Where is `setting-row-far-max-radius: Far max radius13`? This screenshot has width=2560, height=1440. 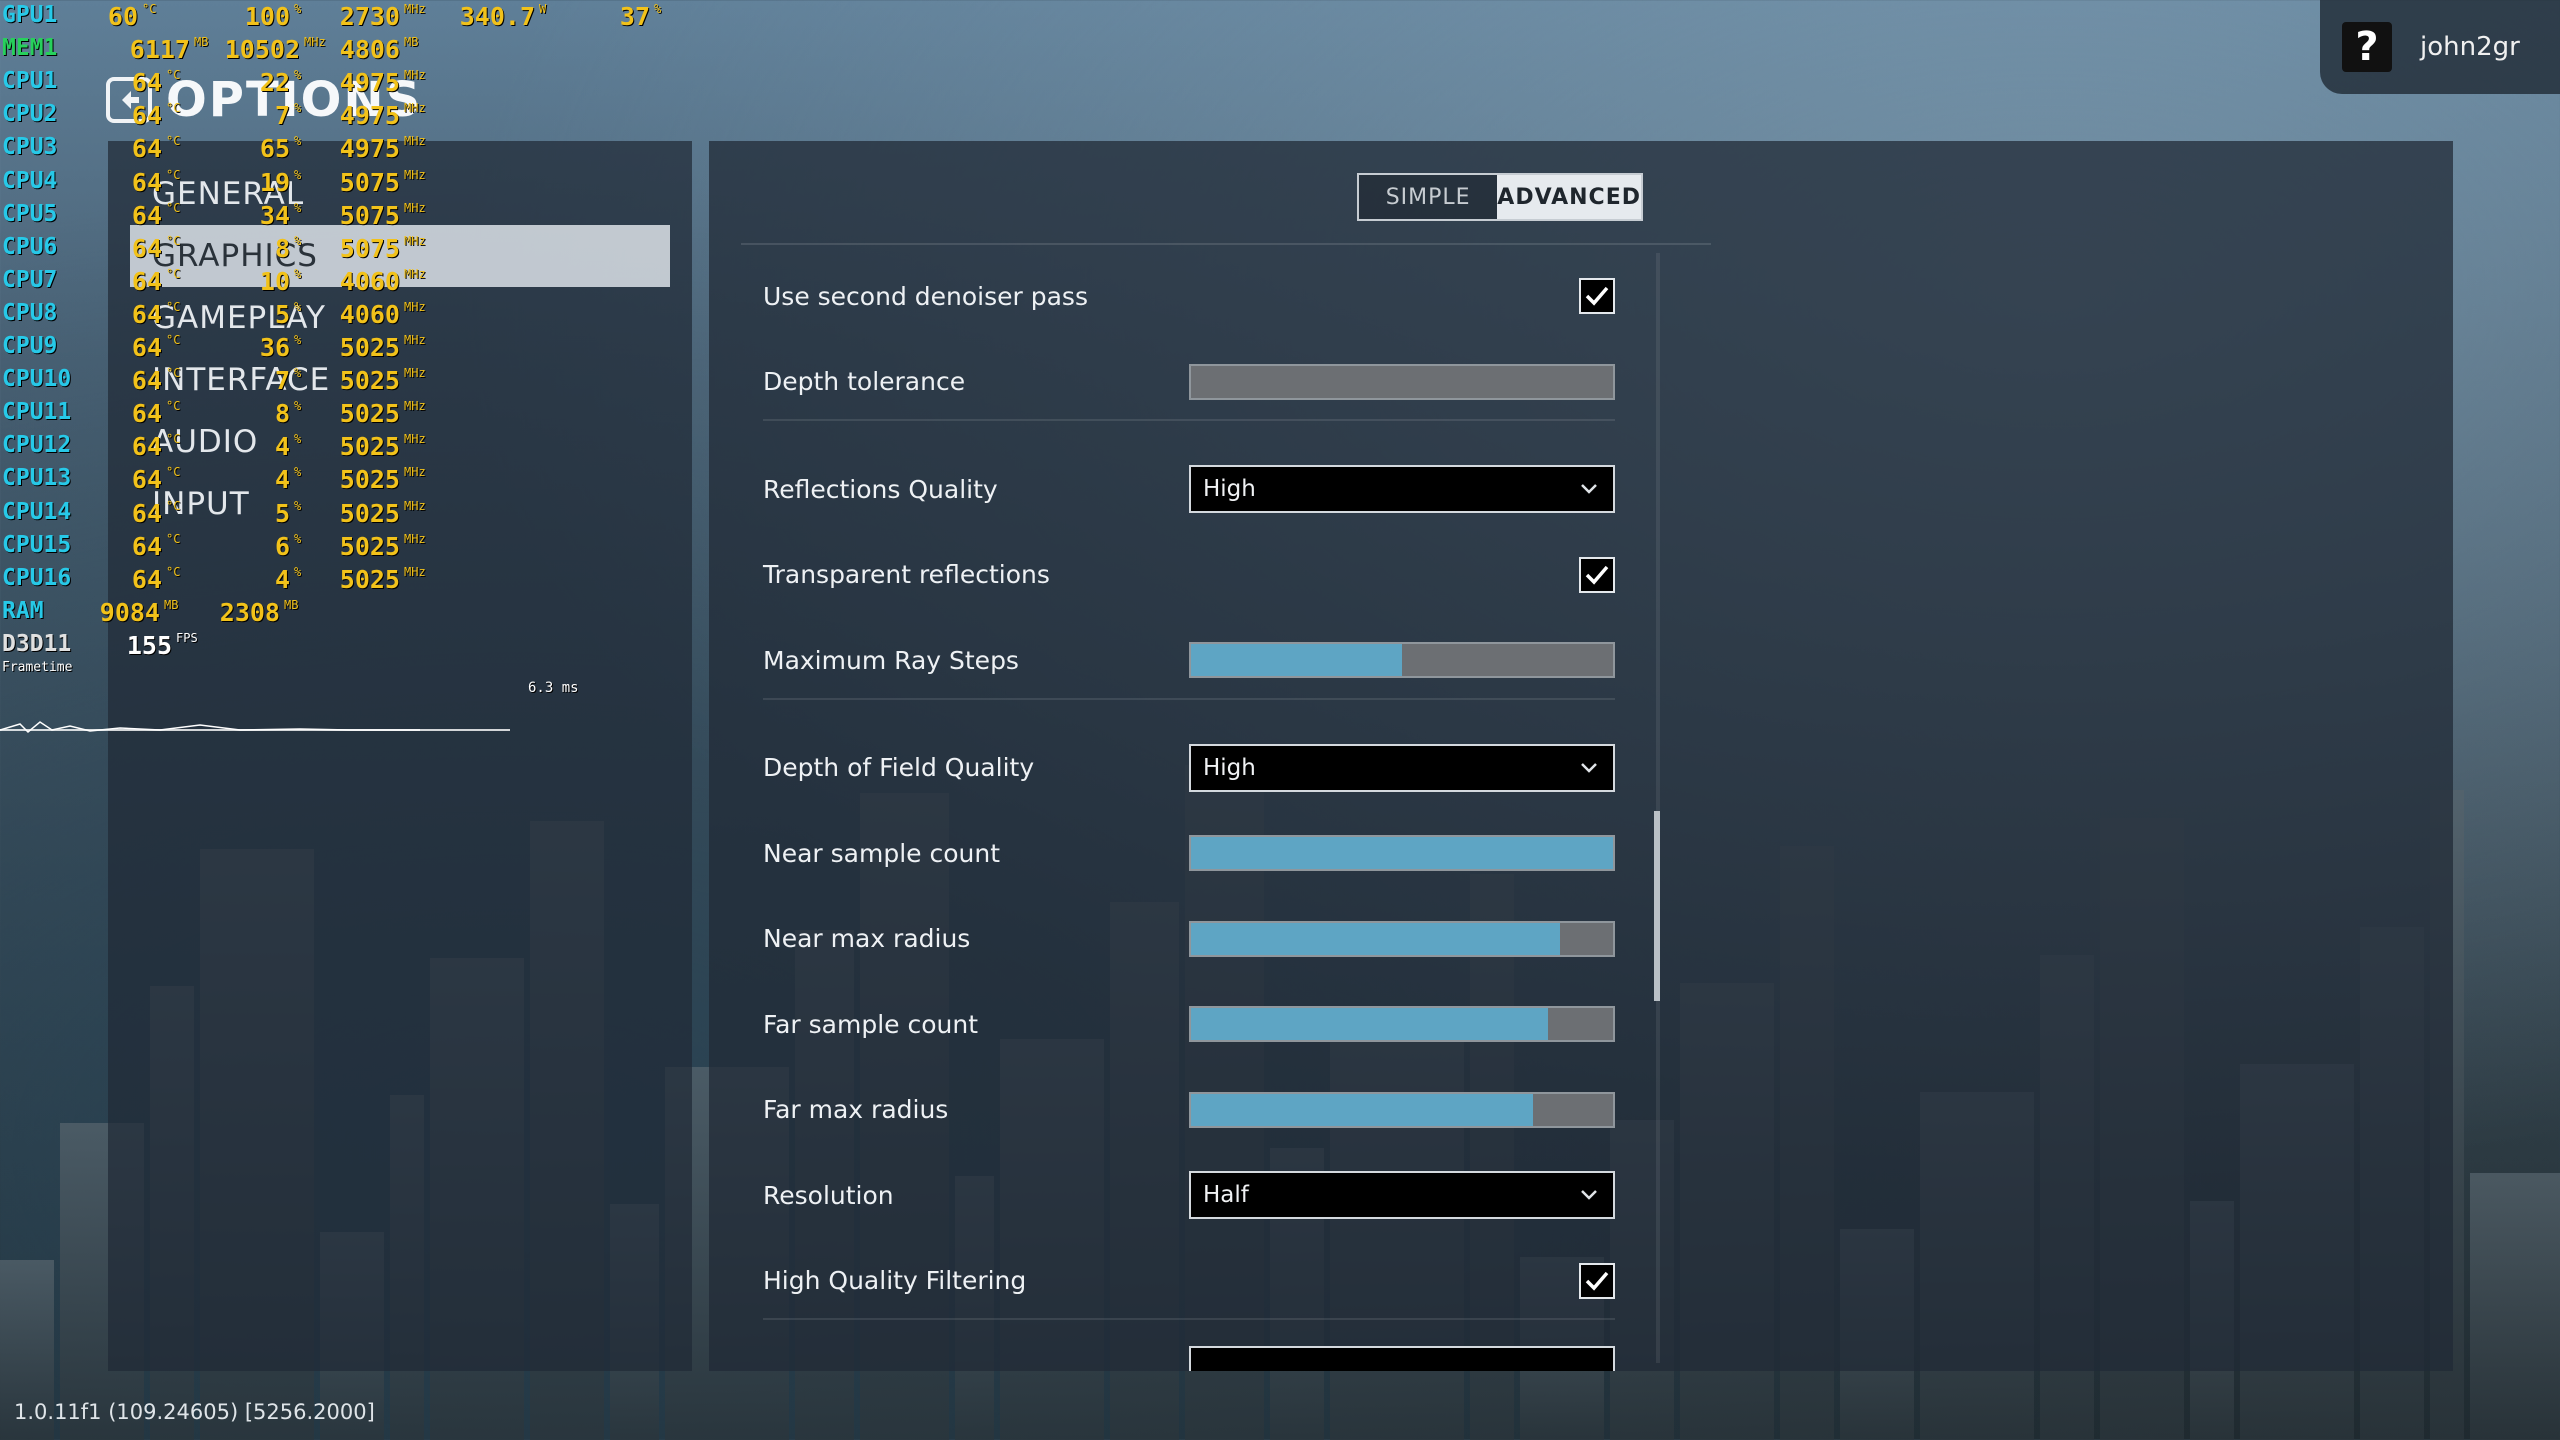 setting-row-far-max-radius: Far max radius13 is located at coordinates (1241, 1110).